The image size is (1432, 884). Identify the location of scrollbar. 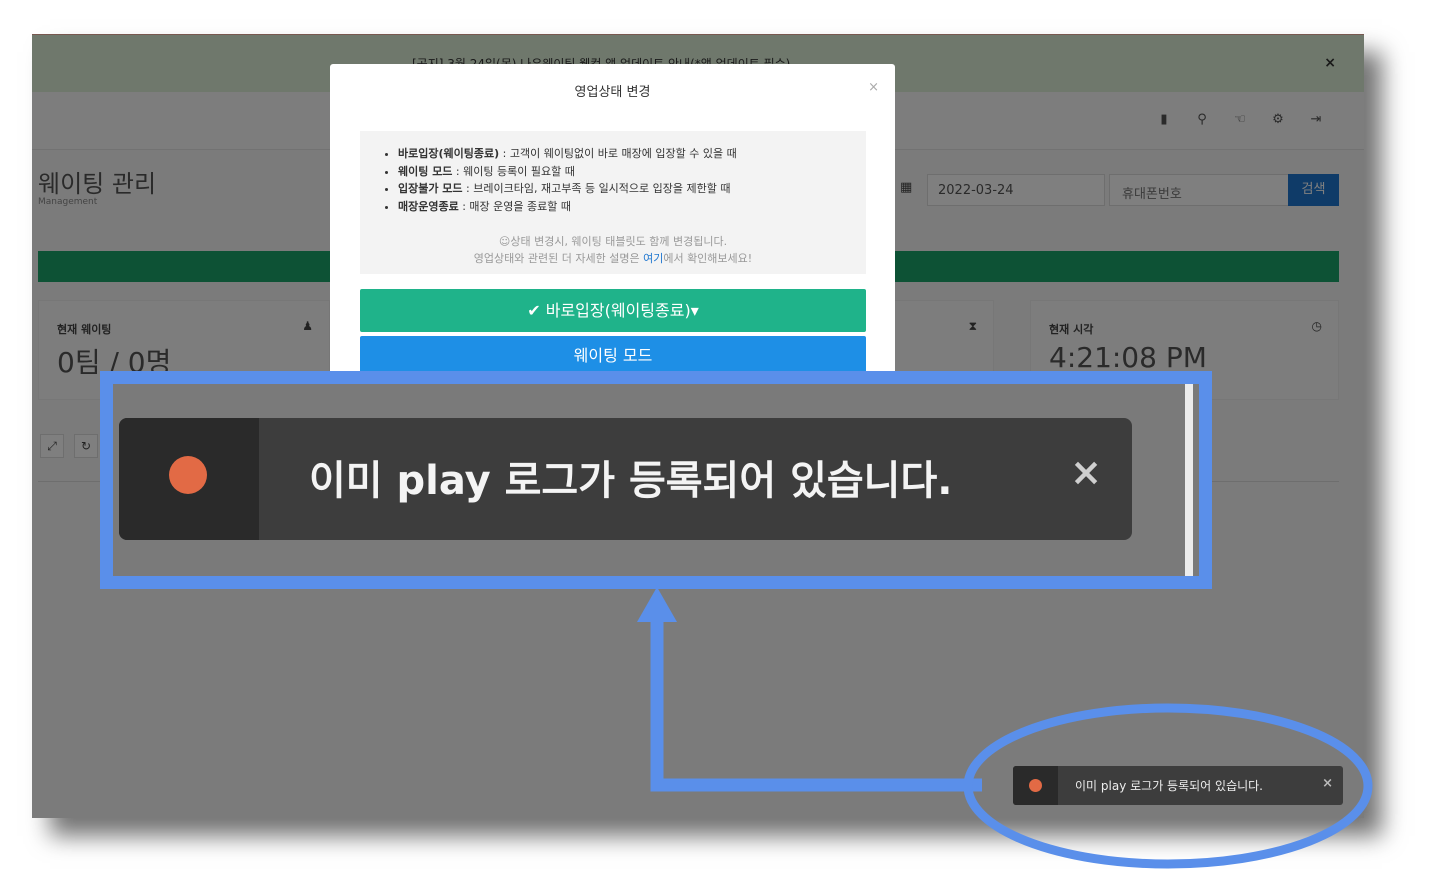
(1189, 480).